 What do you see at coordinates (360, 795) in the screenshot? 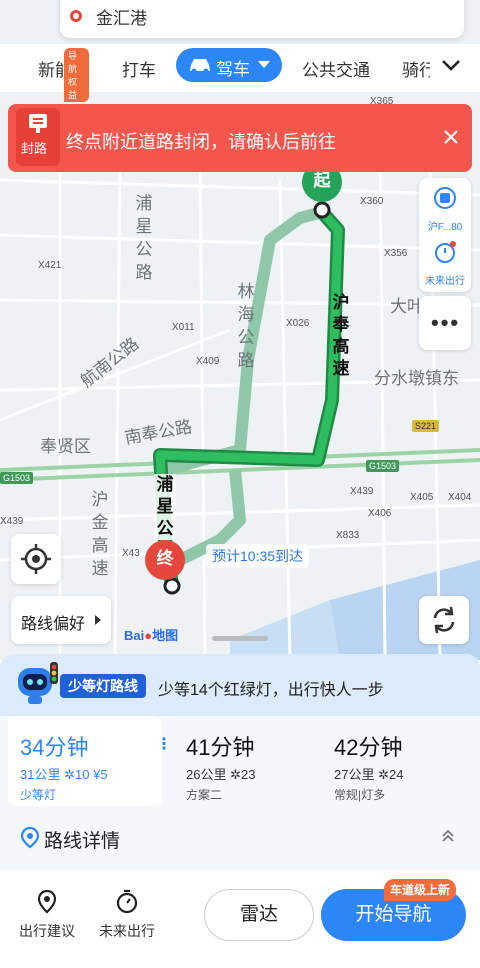
I see `route-tag: 常规|灯多` at bounding box center [360, 795].